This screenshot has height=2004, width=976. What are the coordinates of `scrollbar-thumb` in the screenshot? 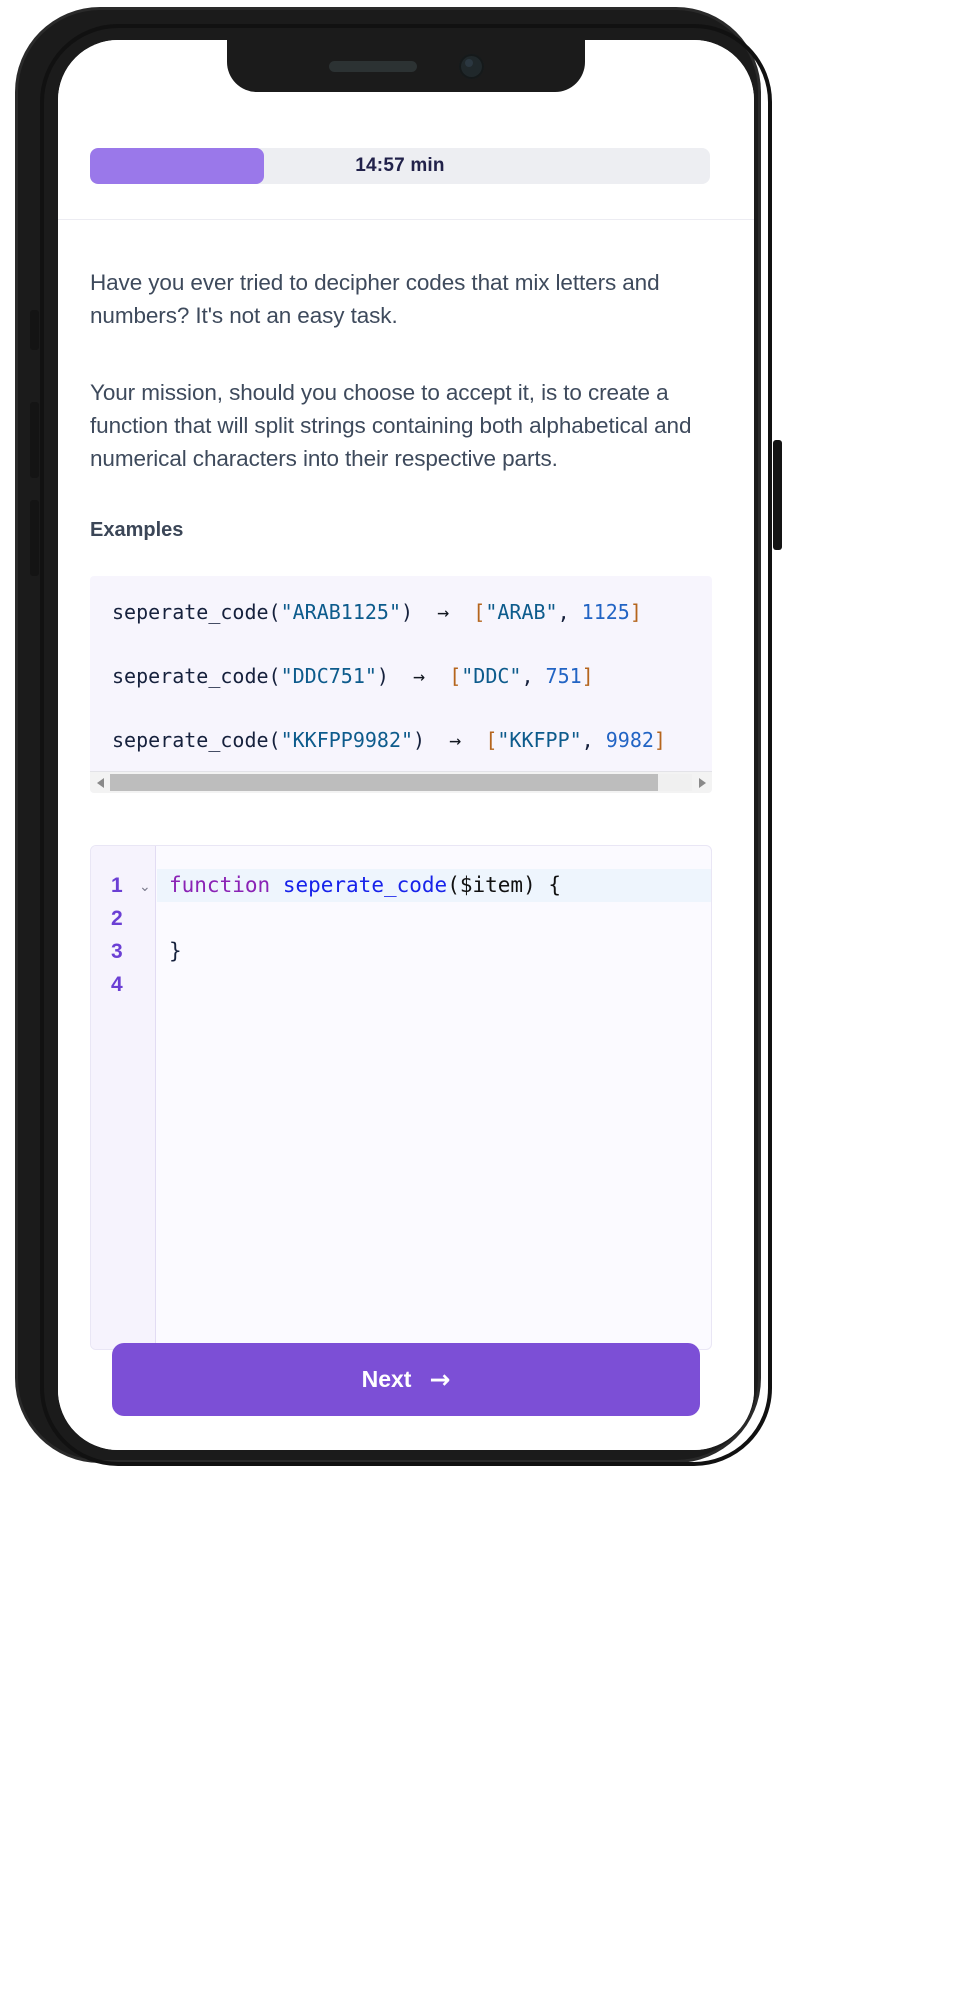 It's located at (384, 782).